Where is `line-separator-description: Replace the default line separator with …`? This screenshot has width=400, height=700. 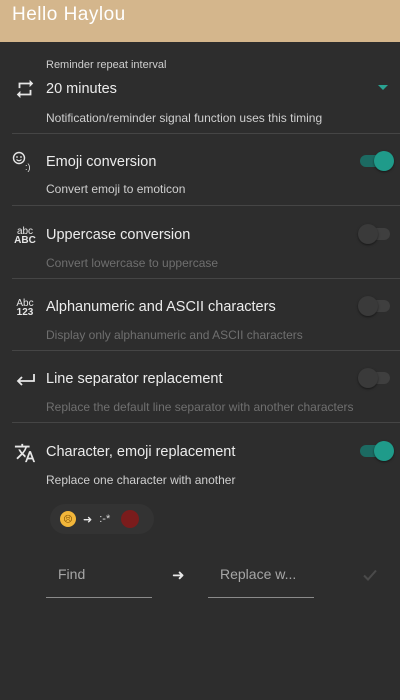
line-separator-description: Replace the default line separator with … is located at coordinates (200, 407).